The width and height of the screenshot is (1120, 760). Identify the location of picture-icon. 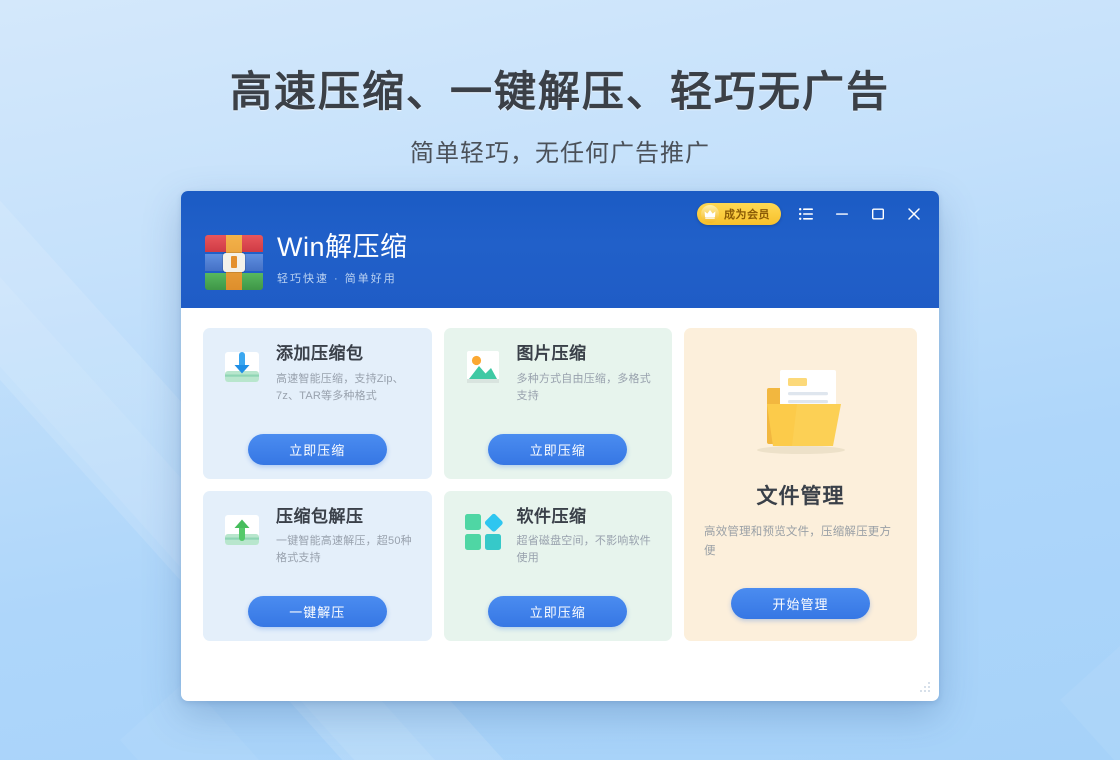
(483, 367).